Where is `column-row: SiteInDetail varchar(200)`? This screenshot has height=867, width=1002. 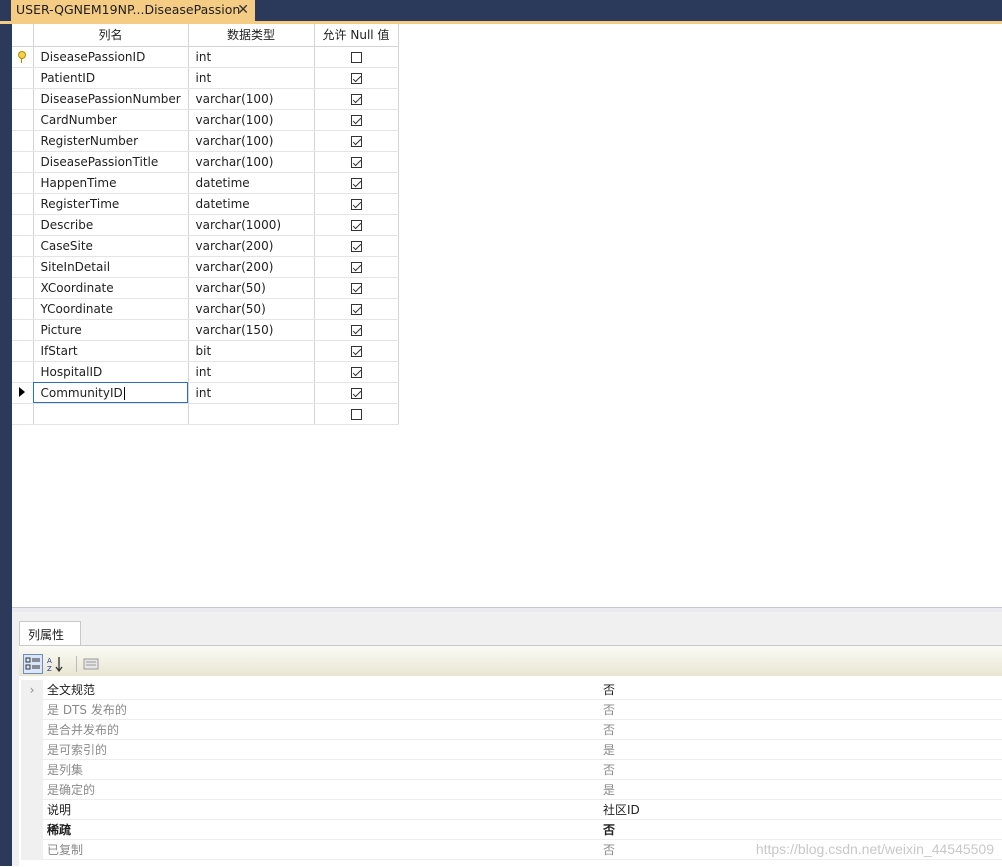
column-row: SiteInDetail varchar(200) is located at coordinates (205, 267).